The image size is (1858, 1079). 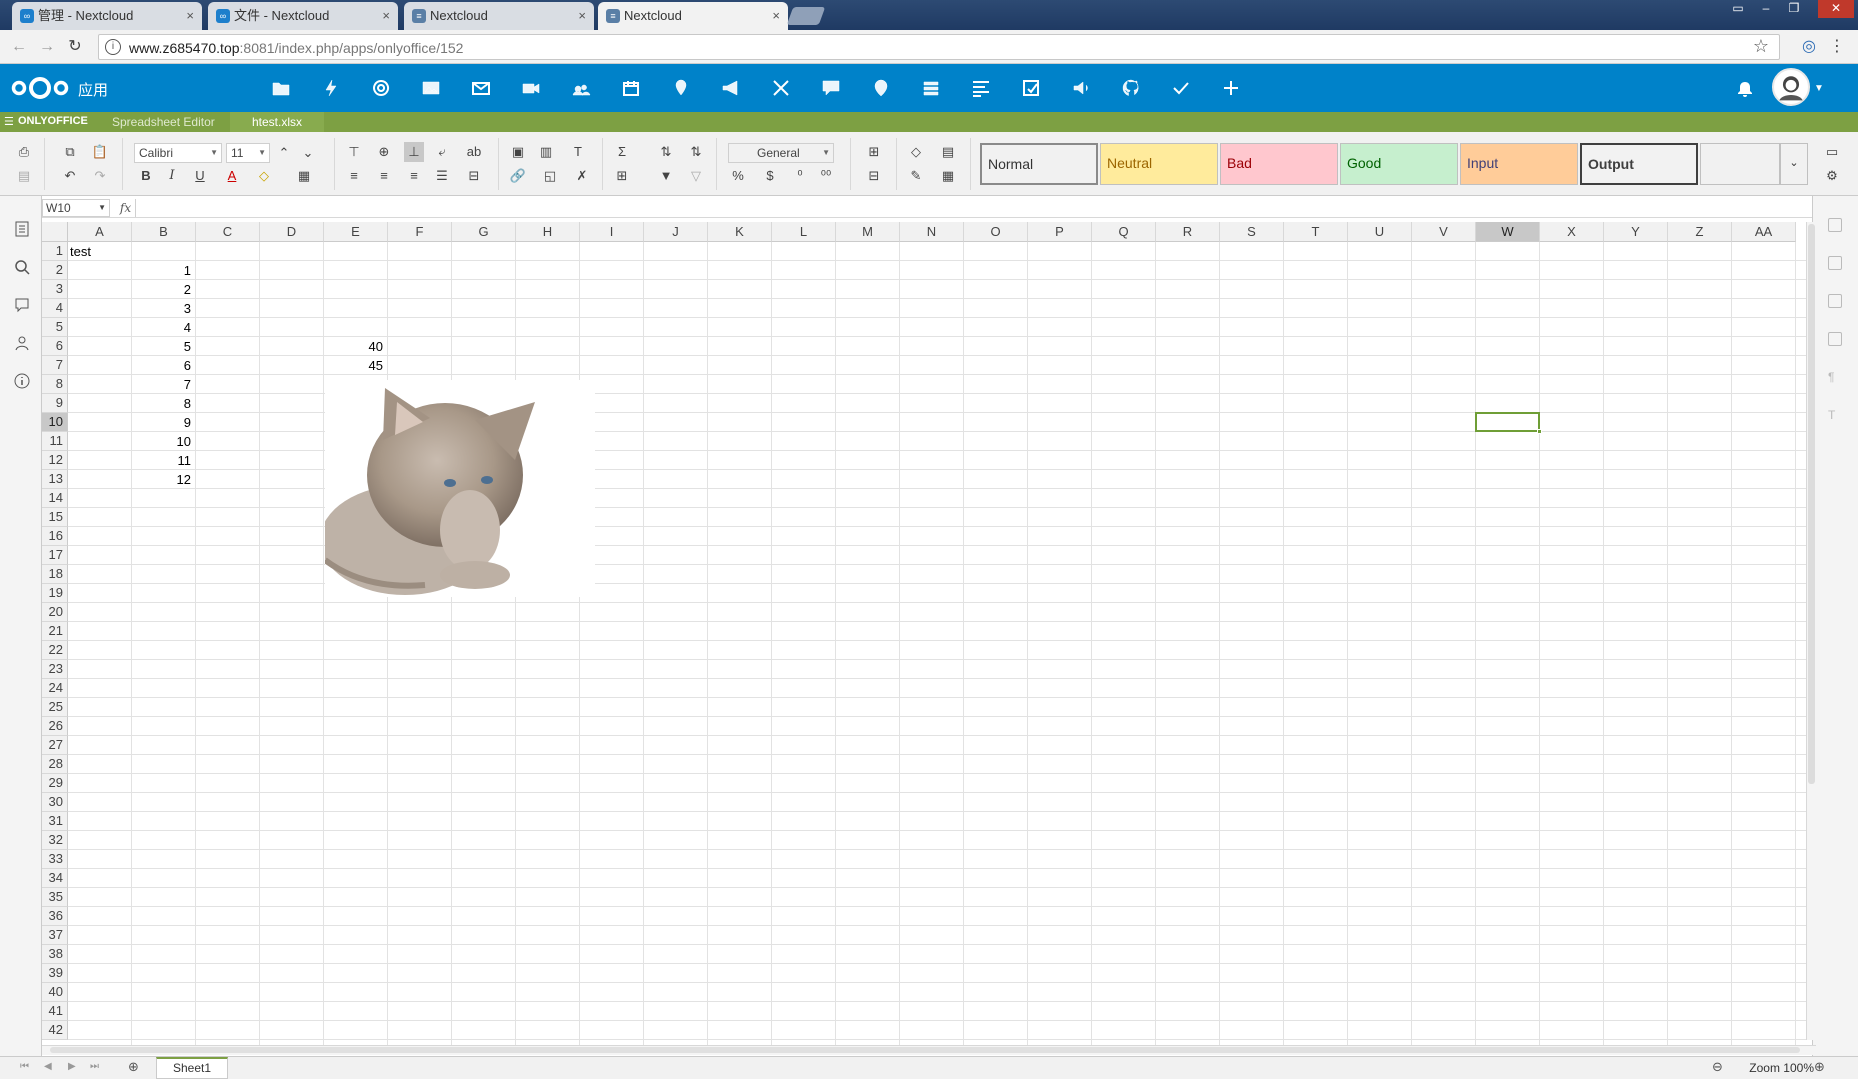 I want to click on check-icon, so click(x=1181, y=88).